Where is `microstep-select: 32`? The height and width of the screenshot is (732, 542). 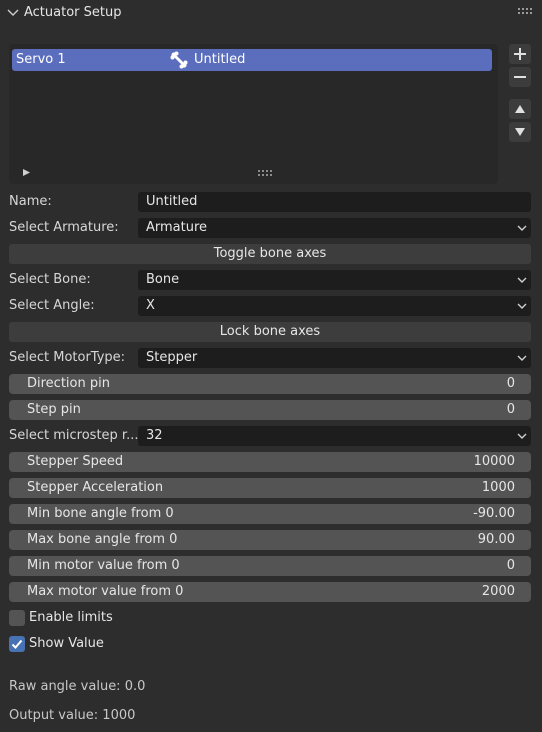
microstep-select: 32 is located at coordinates (334, 436).